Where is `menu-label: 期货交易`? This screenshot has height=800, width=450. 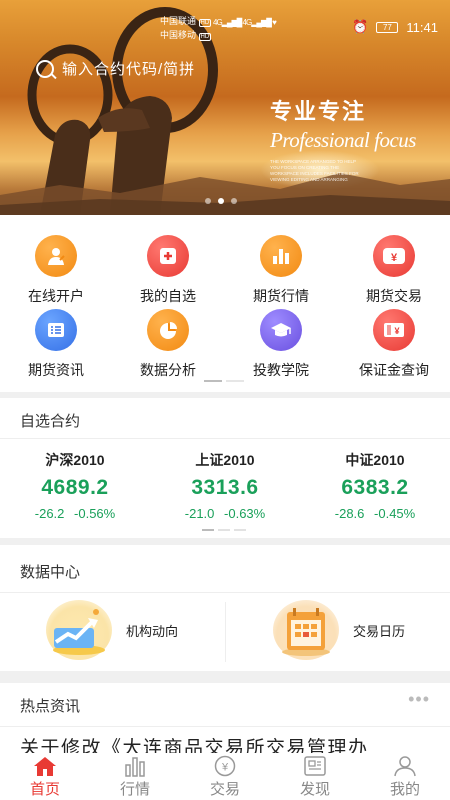 menu-label: 期货交易 is located at coordinates (394, 296).